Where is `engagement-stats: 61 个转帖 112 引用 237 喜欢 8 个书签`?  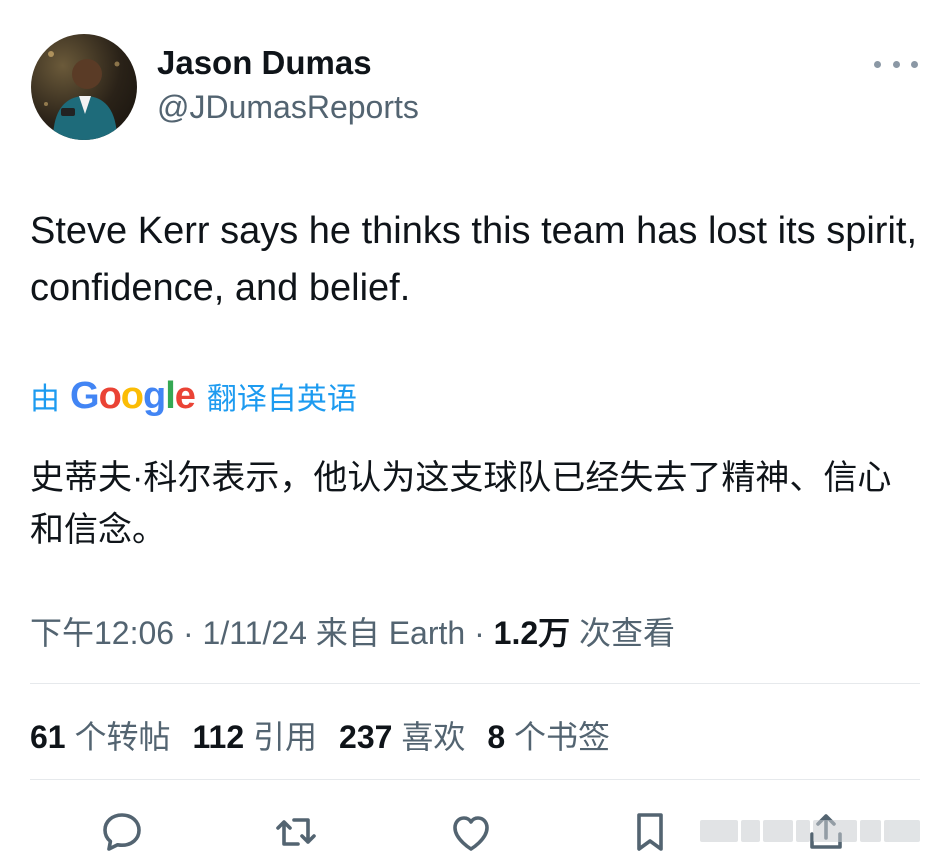
engagement-stats: 61 个转帖 112 引用 237 喜欢 8 个书签 is located at coordinates (331, 735).